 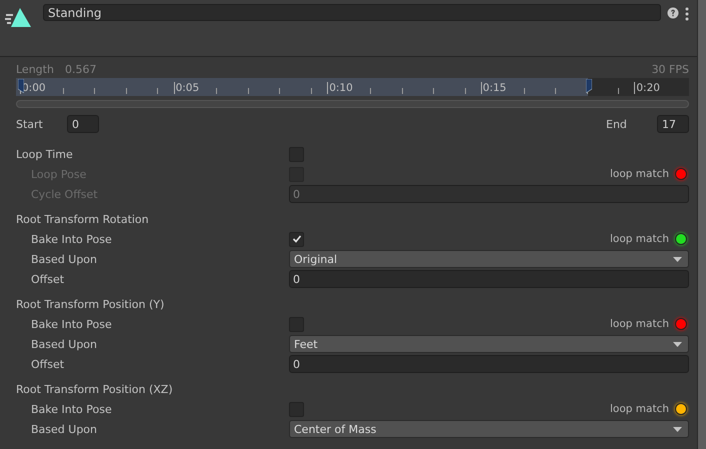 What do you see at coordinates (352, 12) in the screenshot?
I see `name-field: Standing` at bounding box center [352, 12].